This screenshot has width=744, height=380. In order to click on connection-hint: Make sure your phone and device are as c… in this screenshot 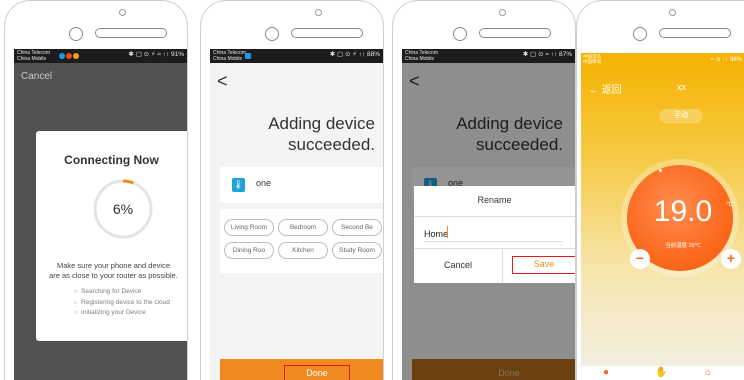, I will do `click(113, 271)`.